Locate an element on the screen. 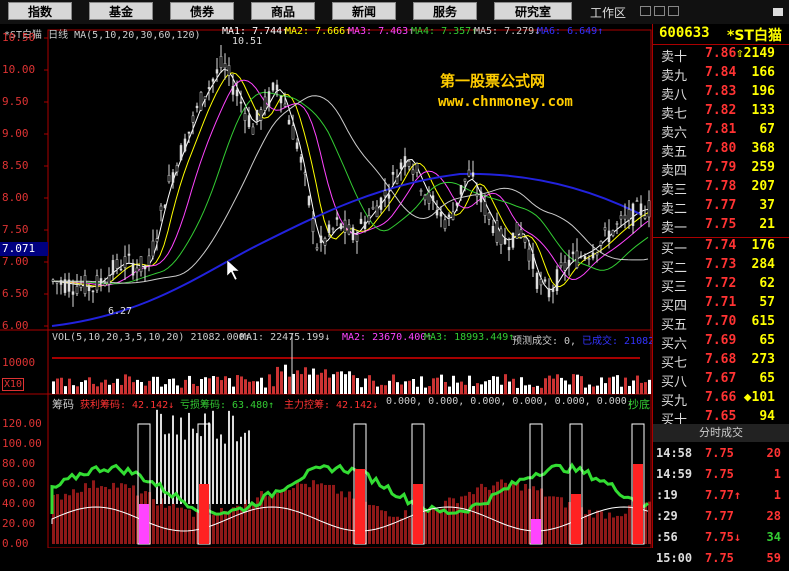  order-price: 7.70 is located at coordinates (721, 321).